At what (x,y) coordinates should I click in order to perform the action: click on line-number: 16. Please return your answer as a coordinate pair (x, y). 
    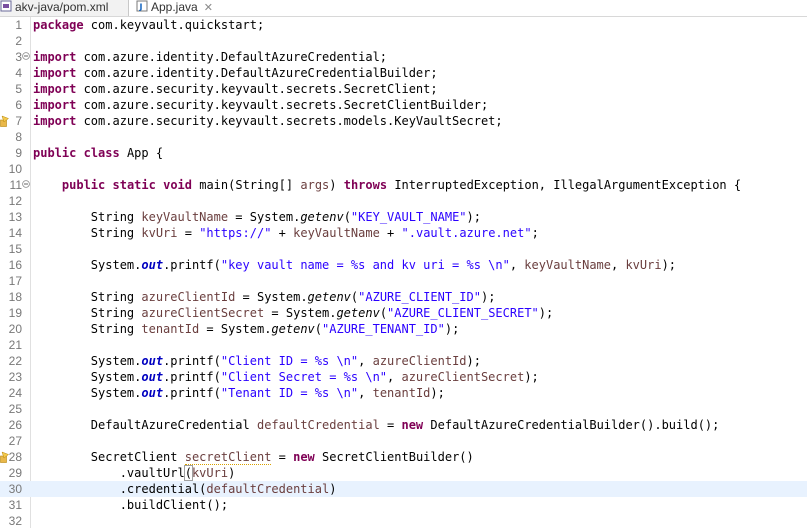
    Looking at the image, I should click on (15, 265).